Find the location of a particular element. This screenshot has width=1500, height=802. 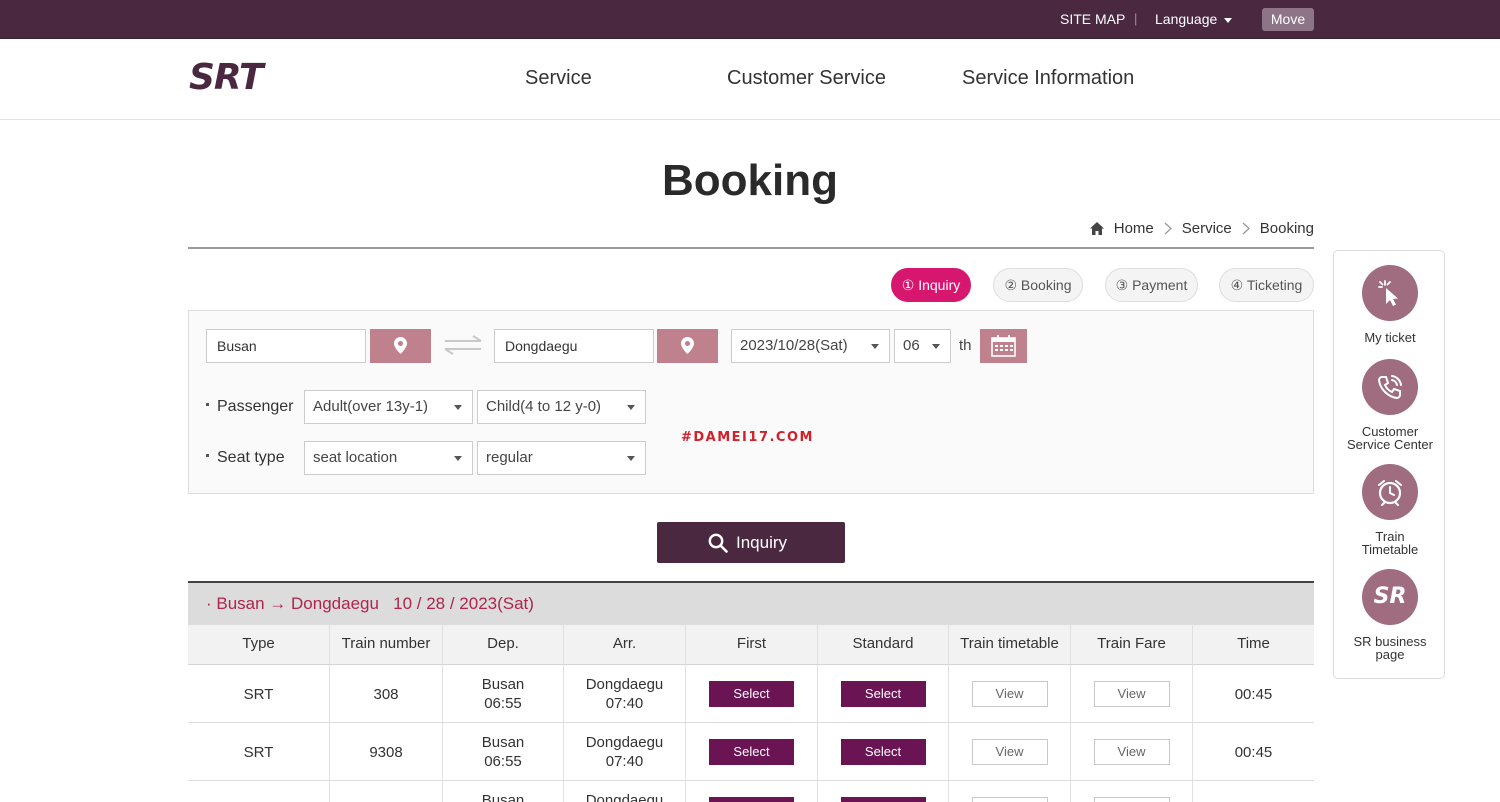

departure-station-input: Busan is located at coordinates (286, 346).